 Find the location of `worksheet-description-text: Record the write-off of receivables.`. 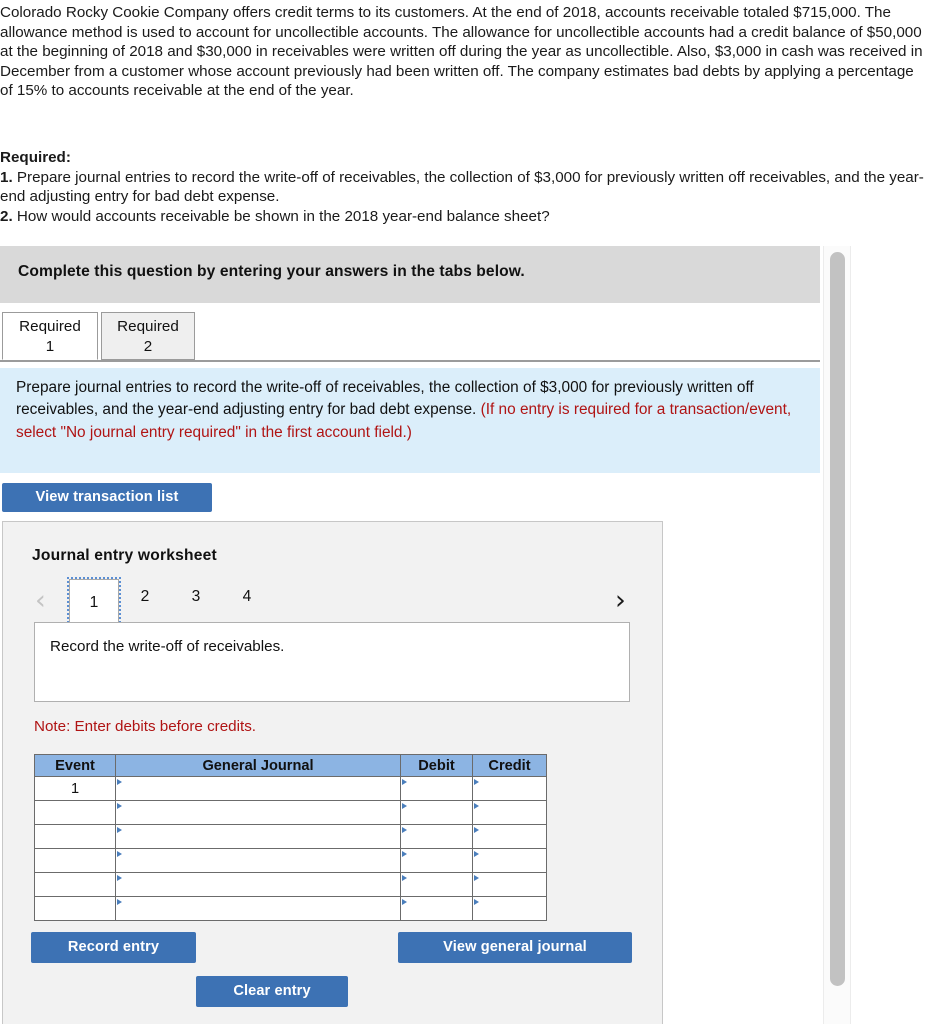

worksheet-description-text: Record the write-off of receivables. is located at coordinates (167, 646).